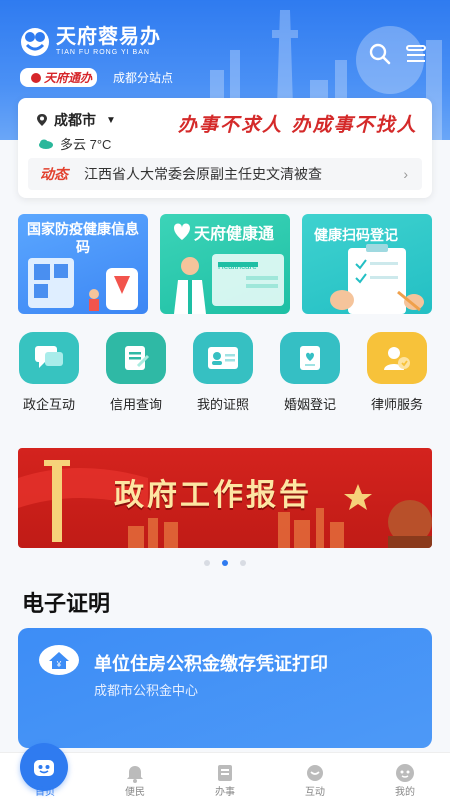 The image size is (450, 800). What do you see at coordinates (203, 174) in the screenshot?
I see `news-headline: 江西省人大常委会原副主任史文清被查` at bounding box center [203, 174].